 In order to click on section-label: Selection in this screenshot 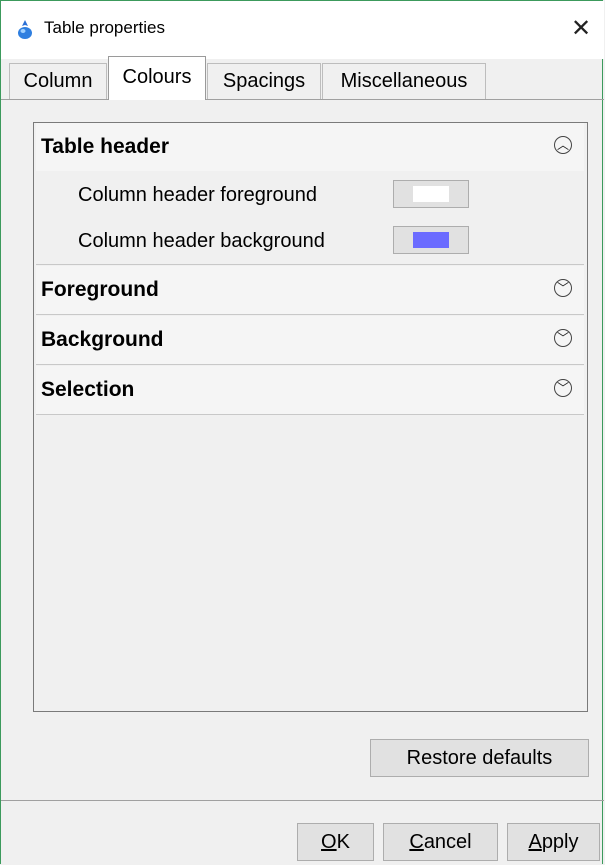, I will do `click(88, 389)`.